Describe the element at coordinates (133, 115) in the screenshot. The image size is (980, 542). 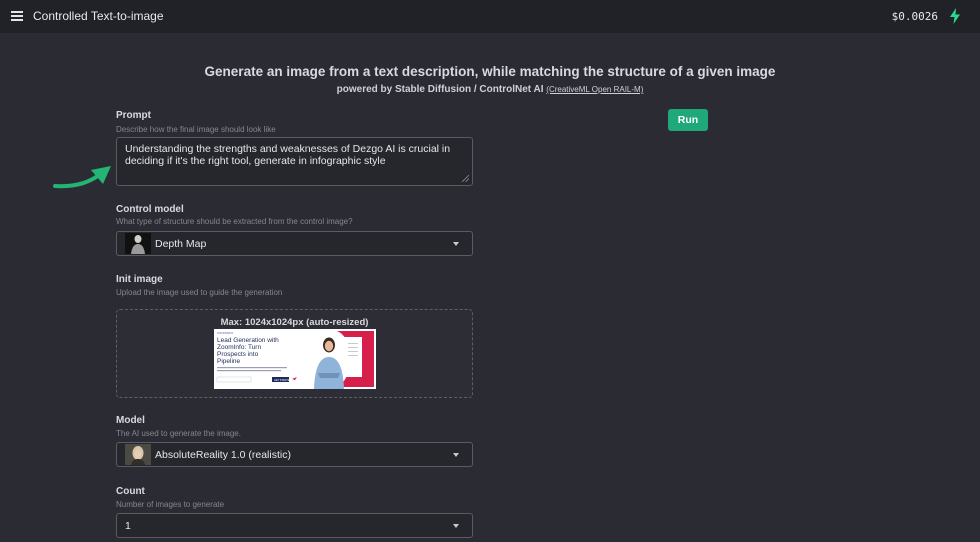
I see `prompt-label: Prompt` at that location.